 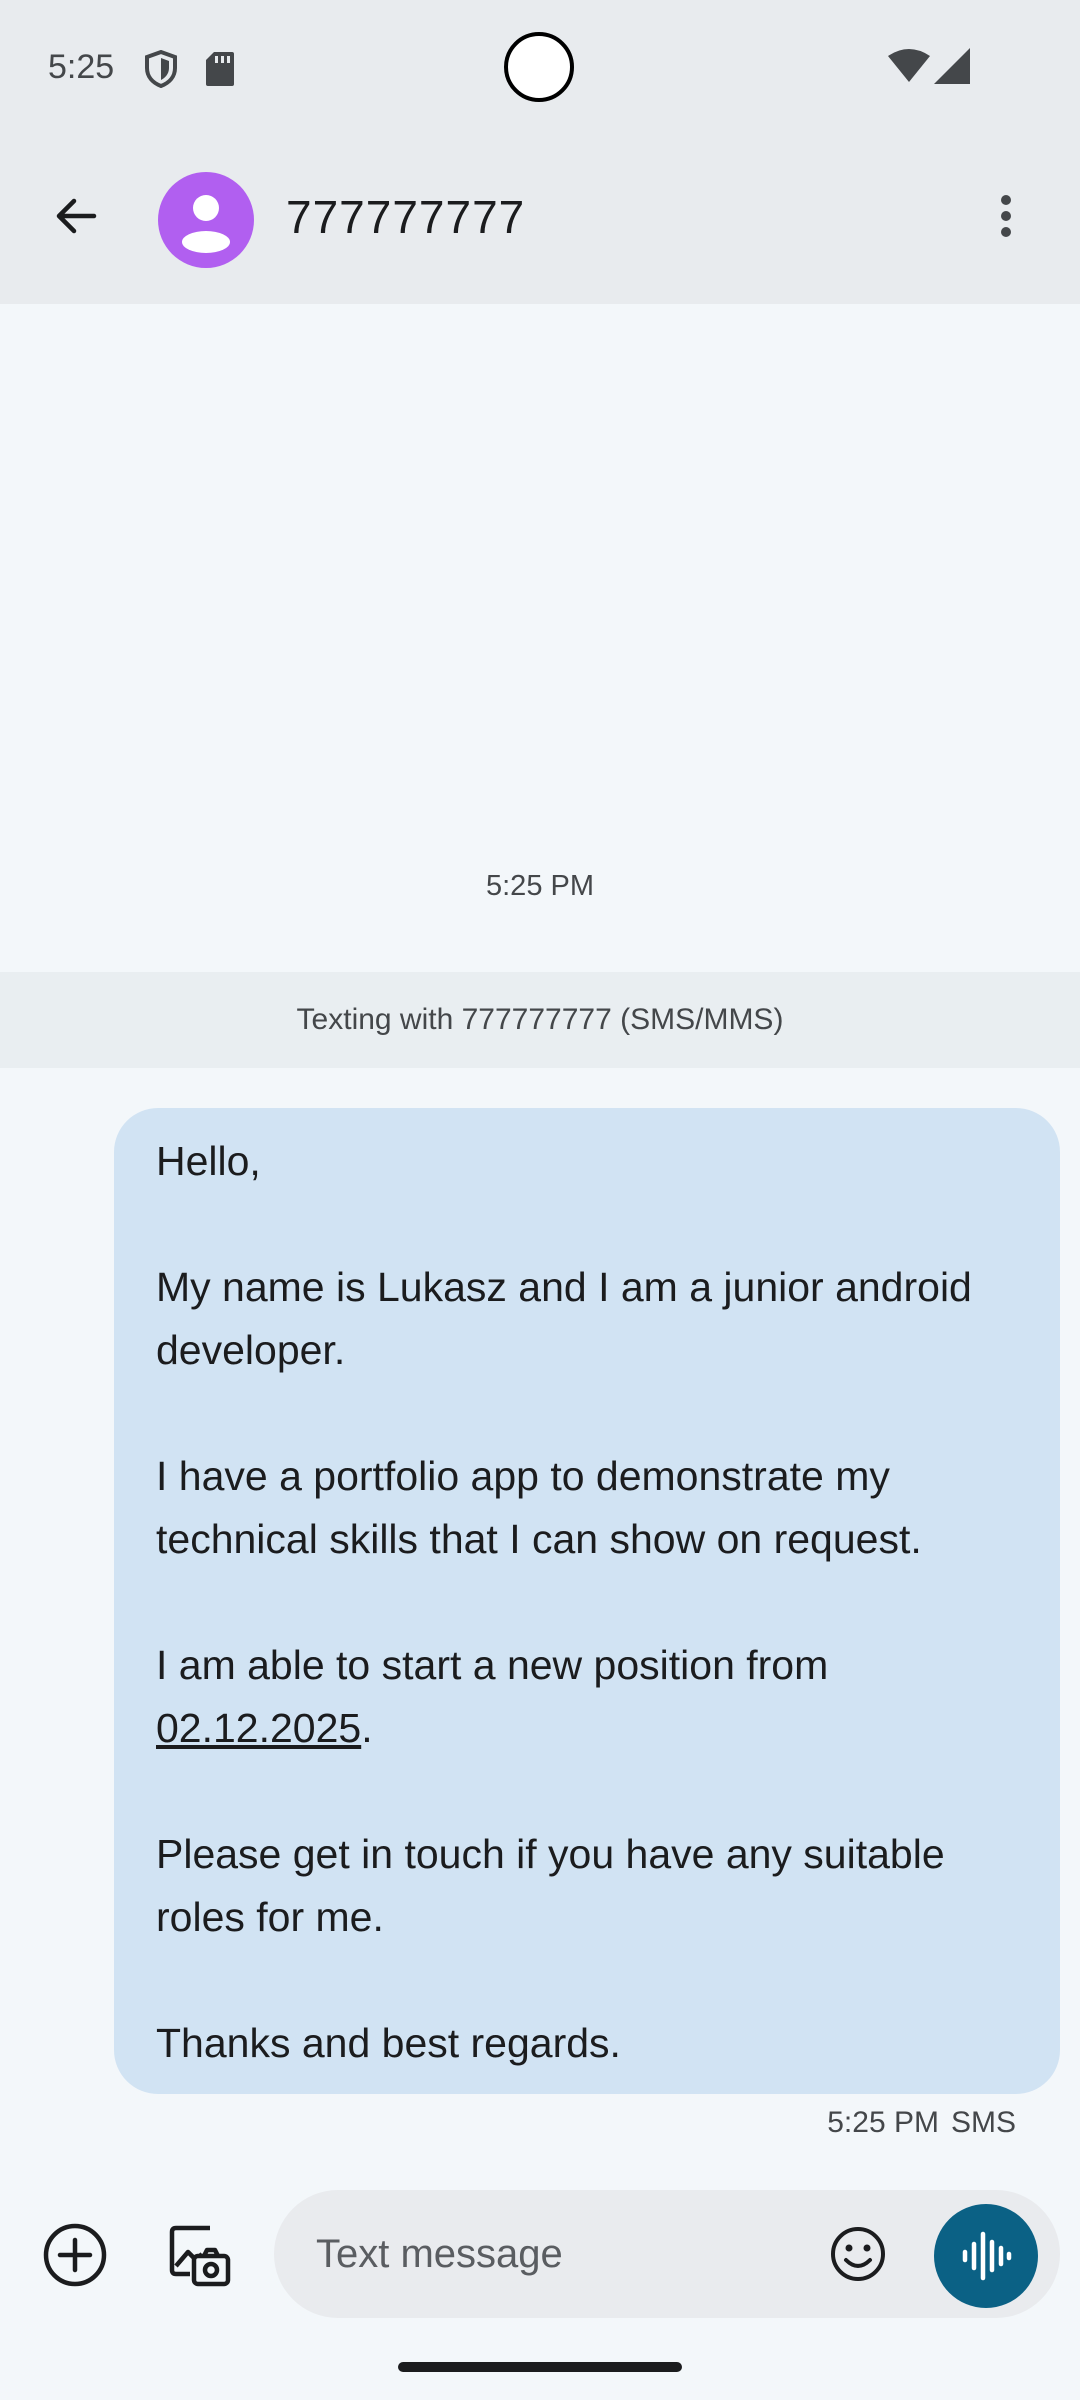 I want to click on emoji-button, so click(x=858, y=2254).